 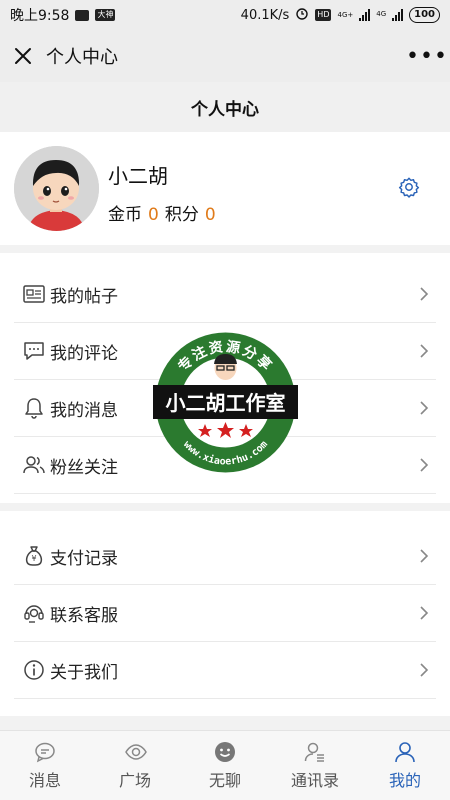 I want to click on menu-item-customer-service: 联系客服, so click(x=225, y=613).